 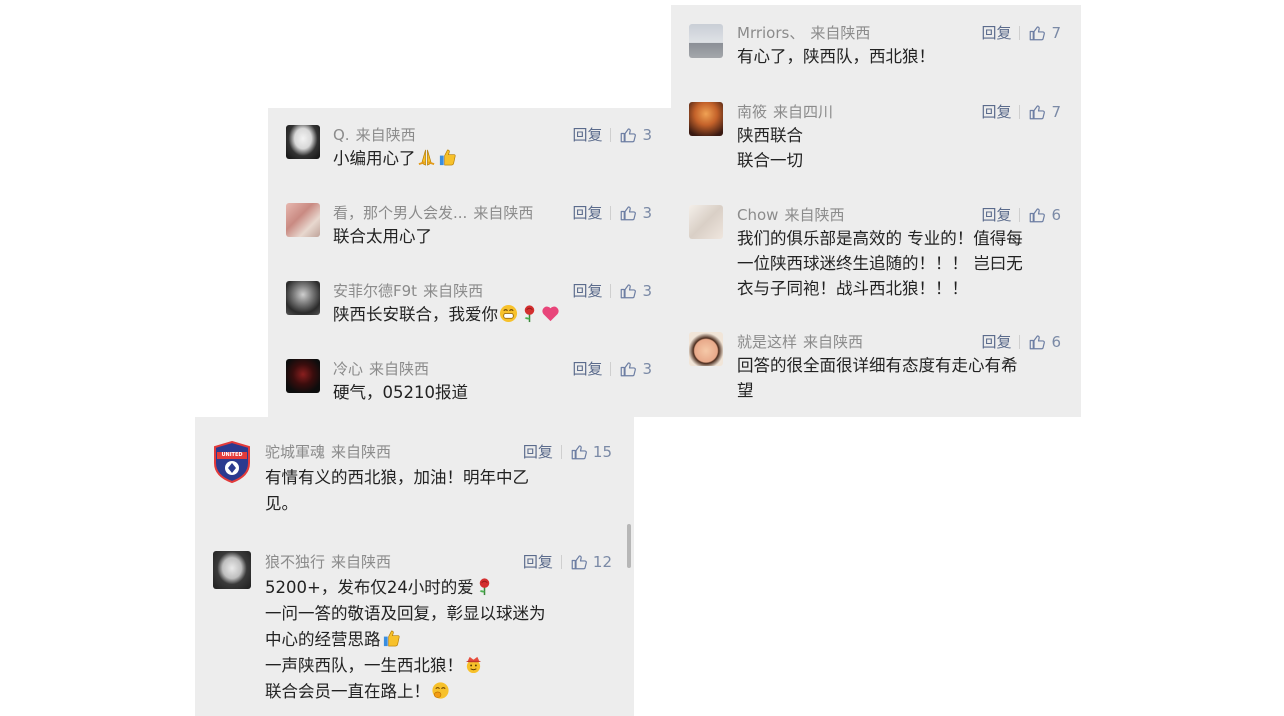 I want to click on scrollbar, so click(x=629, y=546).